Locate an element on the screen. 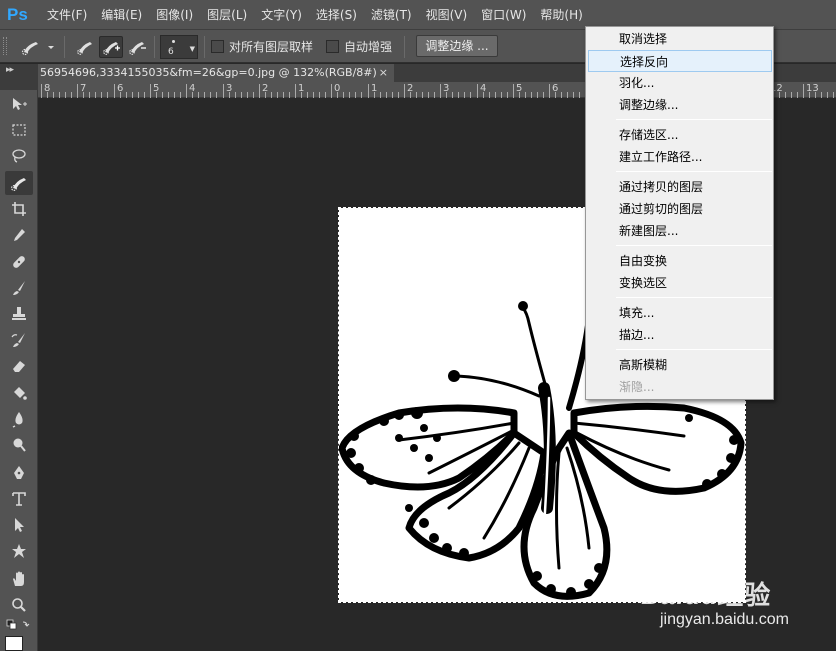  custom-shape-tool-icon is located at coordinates (19, 551).